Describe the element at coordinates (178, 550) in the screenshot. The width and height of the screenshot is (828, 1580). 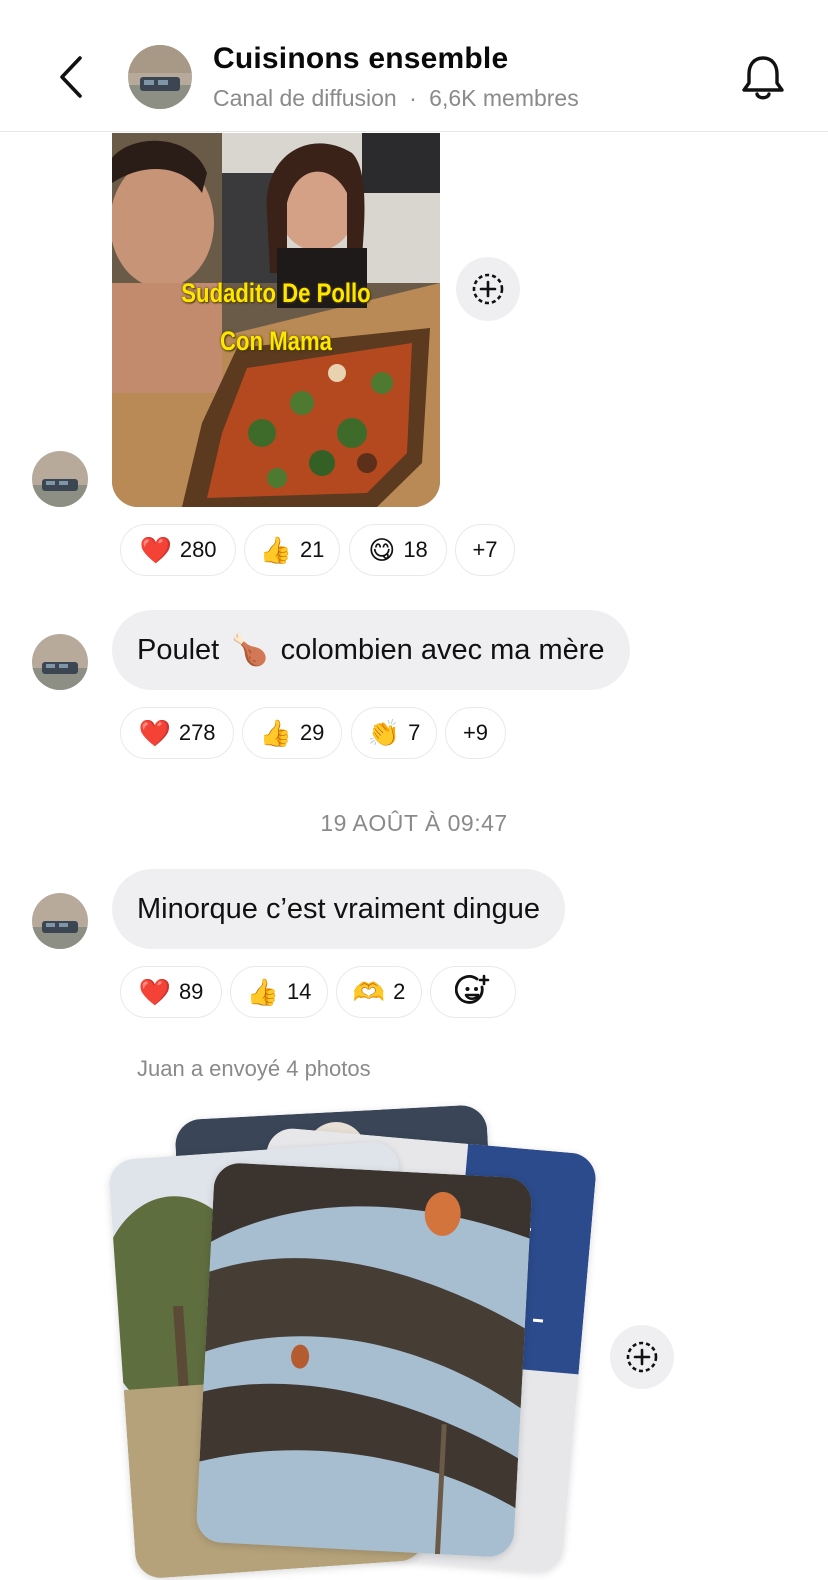
I see `reaction-heart: ❤️ 280` at that location.